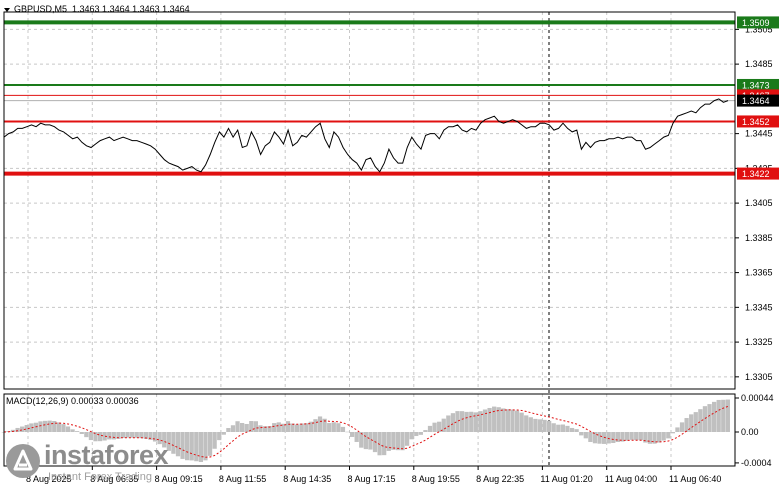  Describe the element at coordinates (756, 85) in the screenshot. I see `level-label: 1.3473` at that location.